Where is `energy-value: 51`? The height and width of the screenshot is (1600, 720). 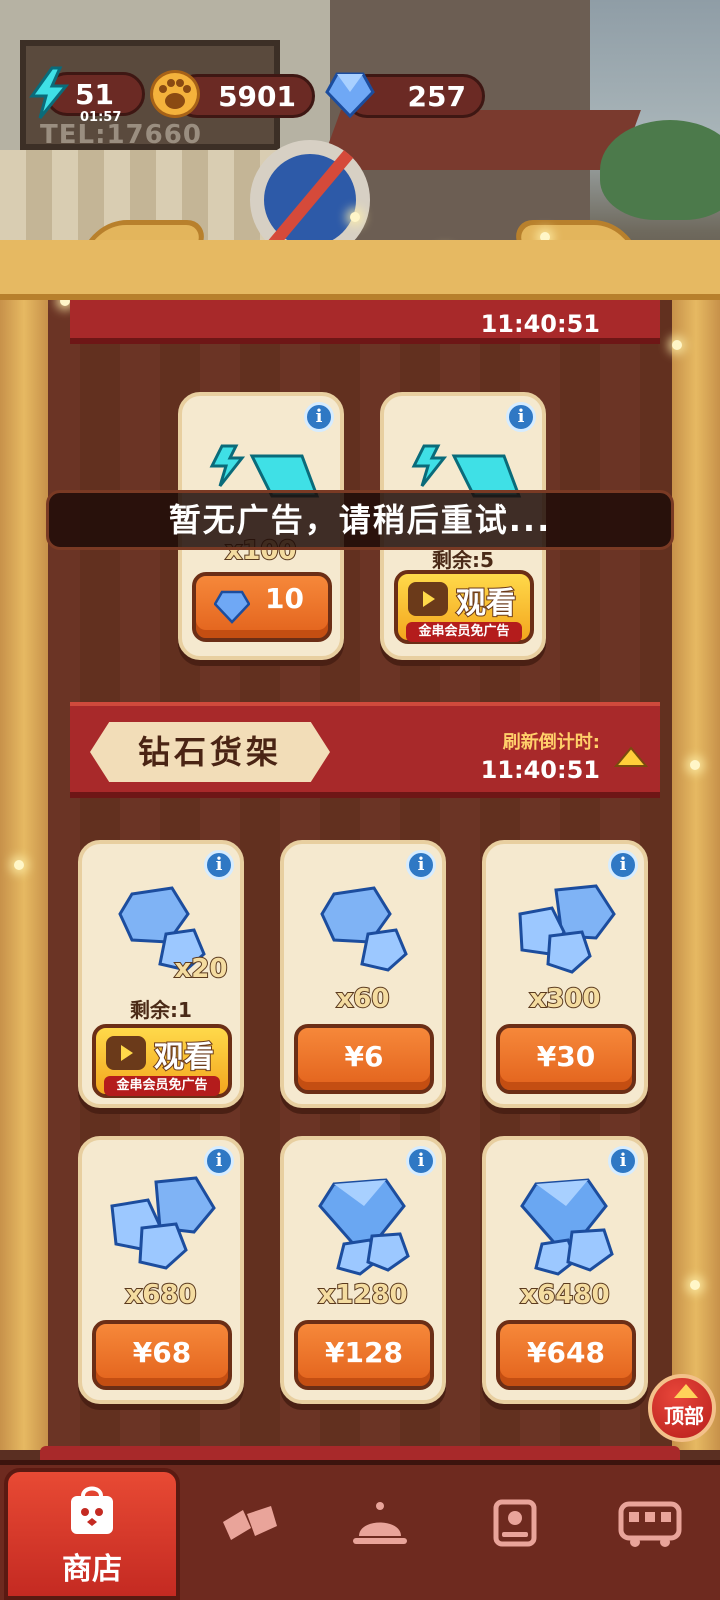
energy-value: 51 is located at coordinates (94, 94).